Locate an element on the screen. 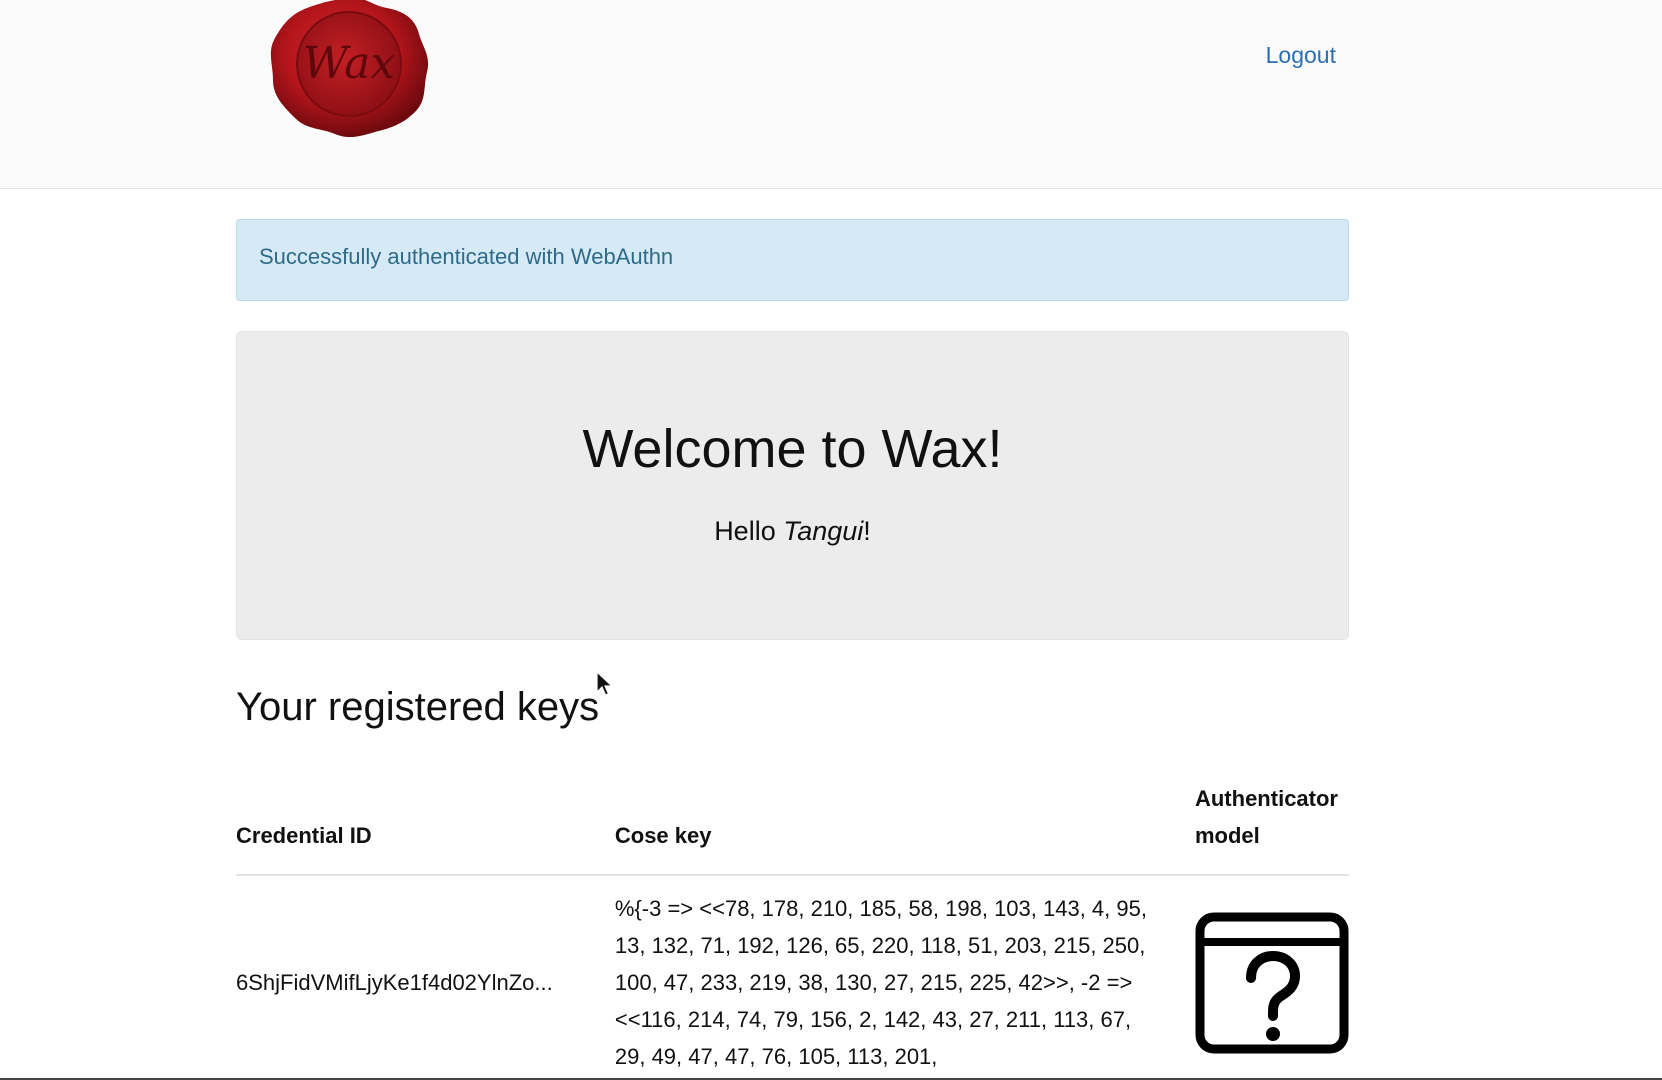 The image size is (1662, 1080). alert-message: Successfully authenticated with WebAuthn is located at coordinates (466, 256).